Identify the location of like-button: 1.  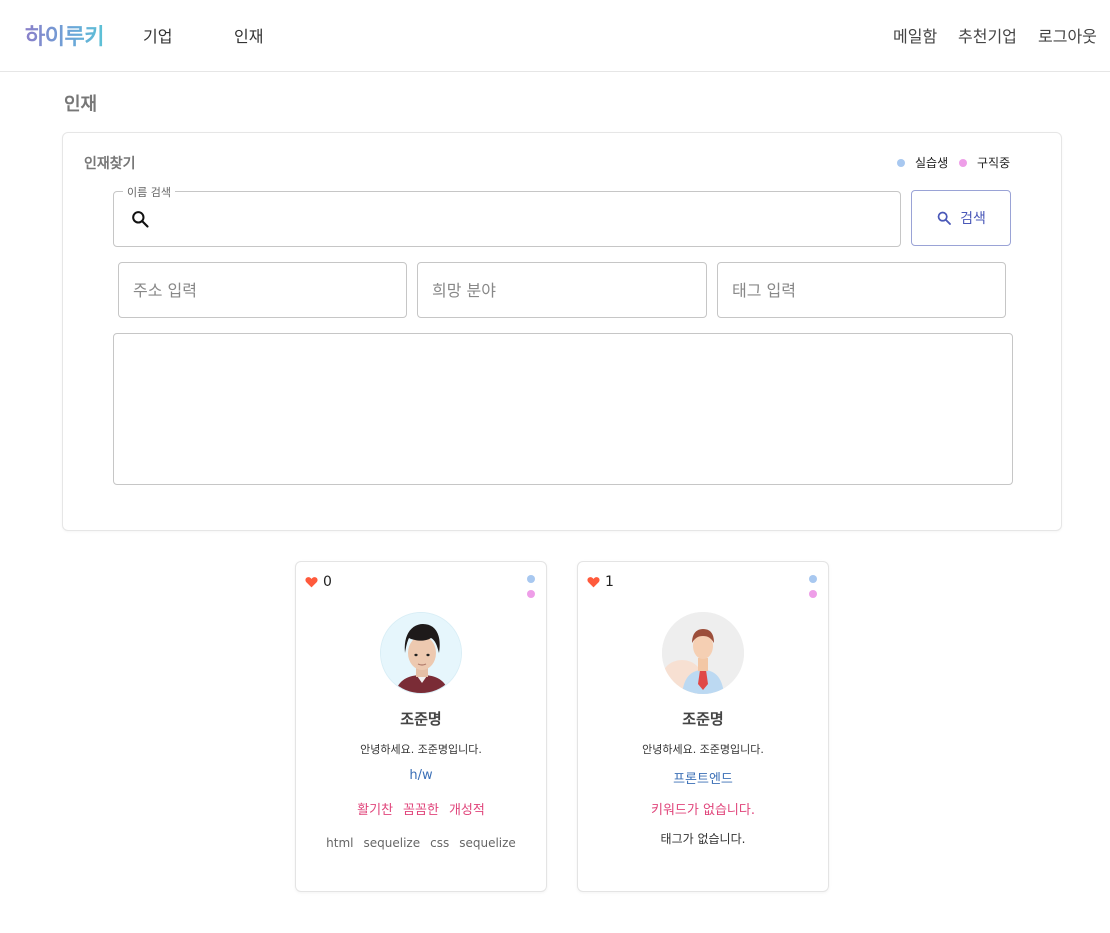
(600, 582).